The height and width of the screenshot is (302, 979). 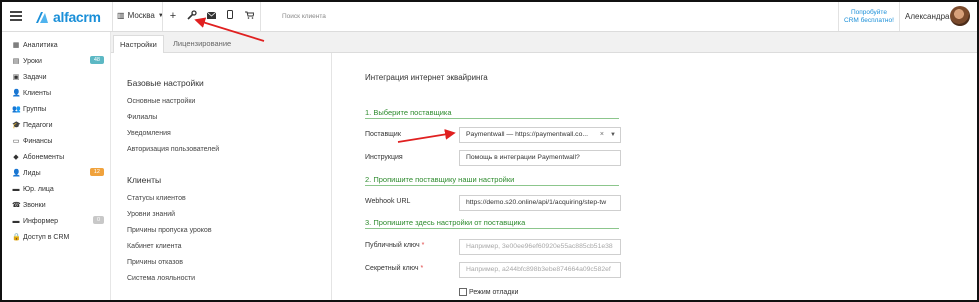 I want to click on menu-link-loyalty-system: Система лояльности, so click(x=161, y=278).